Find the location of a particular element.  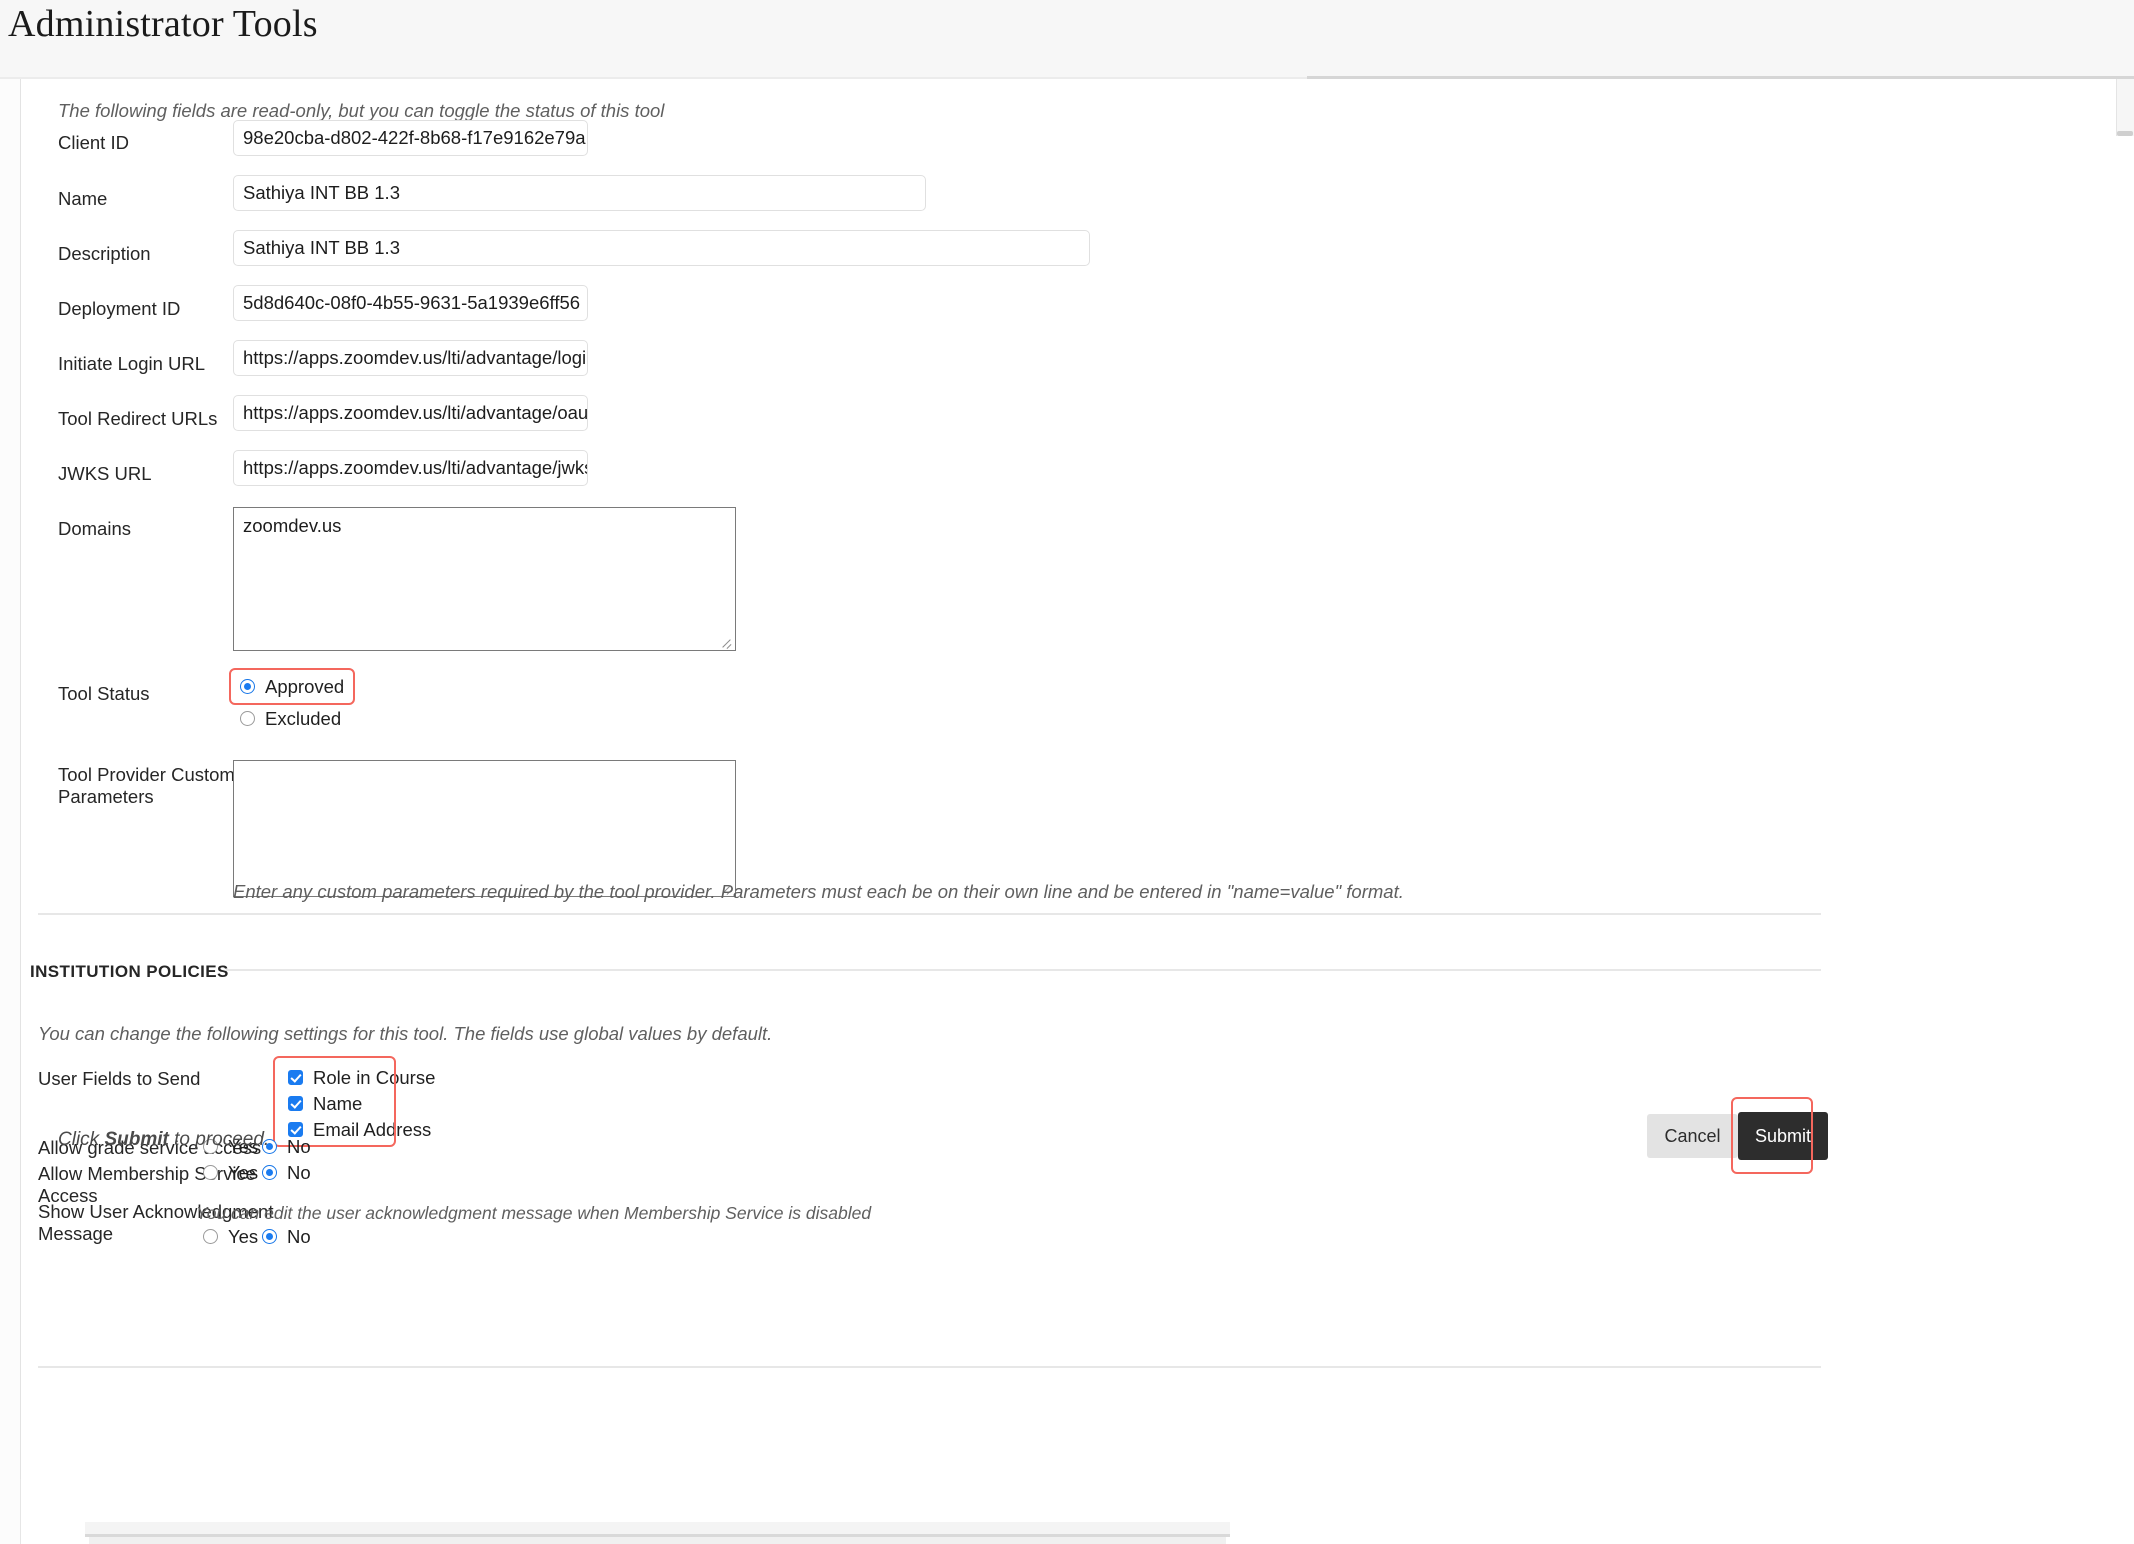

footer-hint-suffix: to proceed. is located at coordinates (219, 1139).